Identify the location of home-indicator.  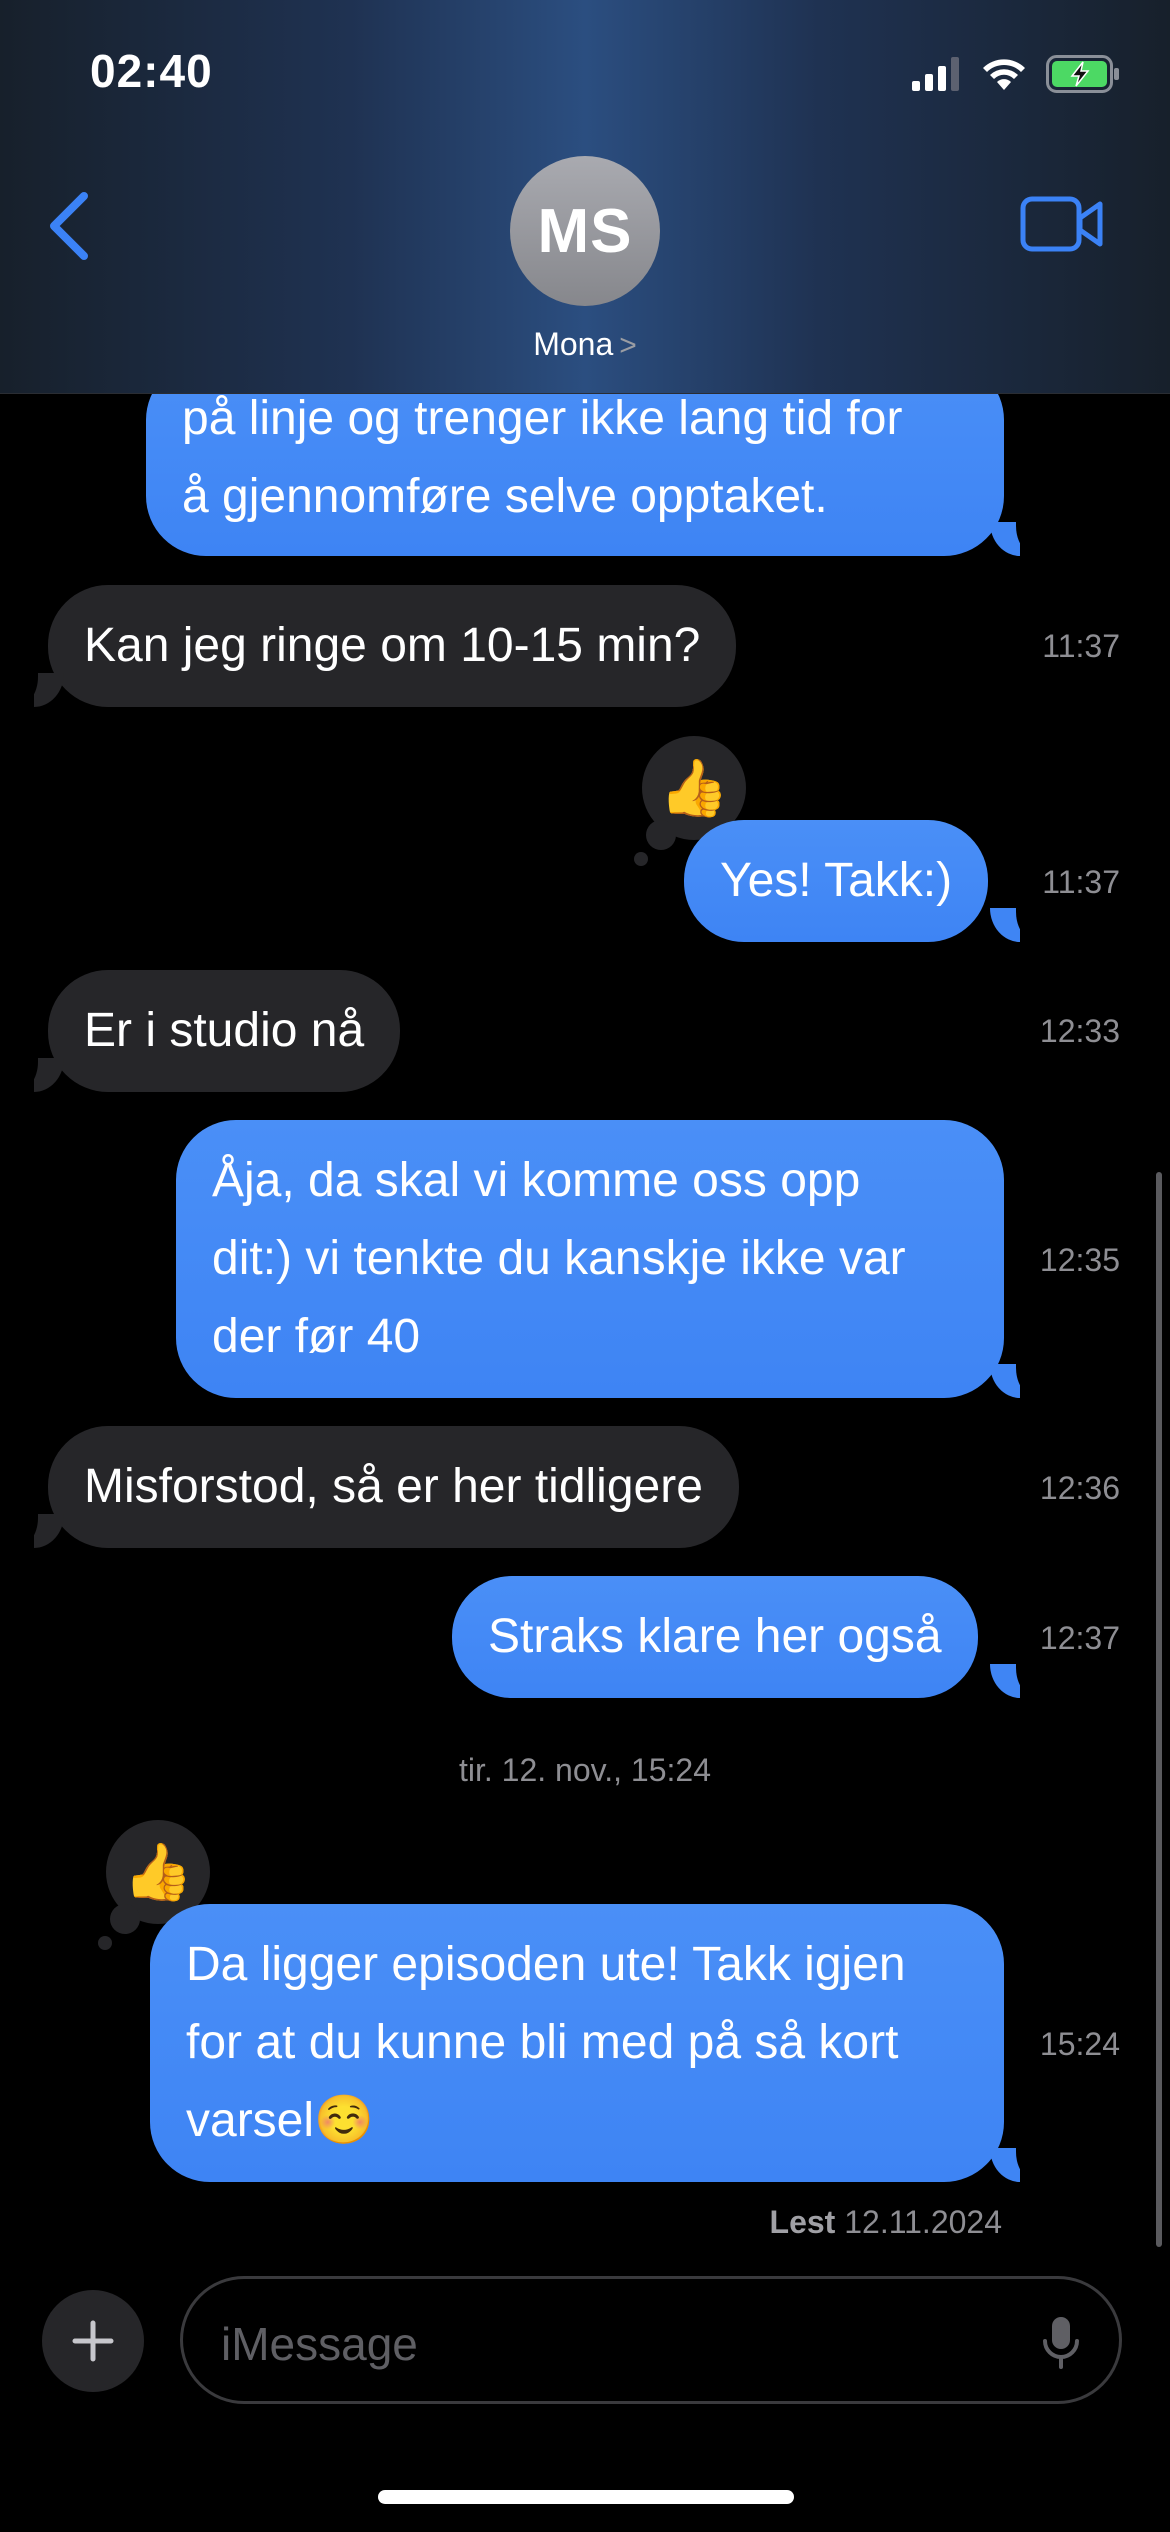
(586, 2497).